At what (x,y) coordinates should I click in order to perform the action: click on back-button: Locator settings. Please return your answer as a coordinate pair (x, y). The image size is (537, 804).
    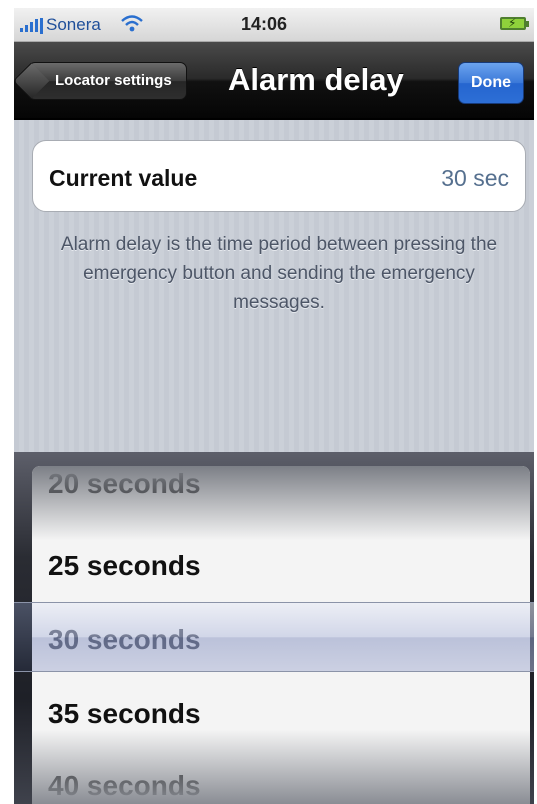
    Looking at the image, I should click on (107, 81).